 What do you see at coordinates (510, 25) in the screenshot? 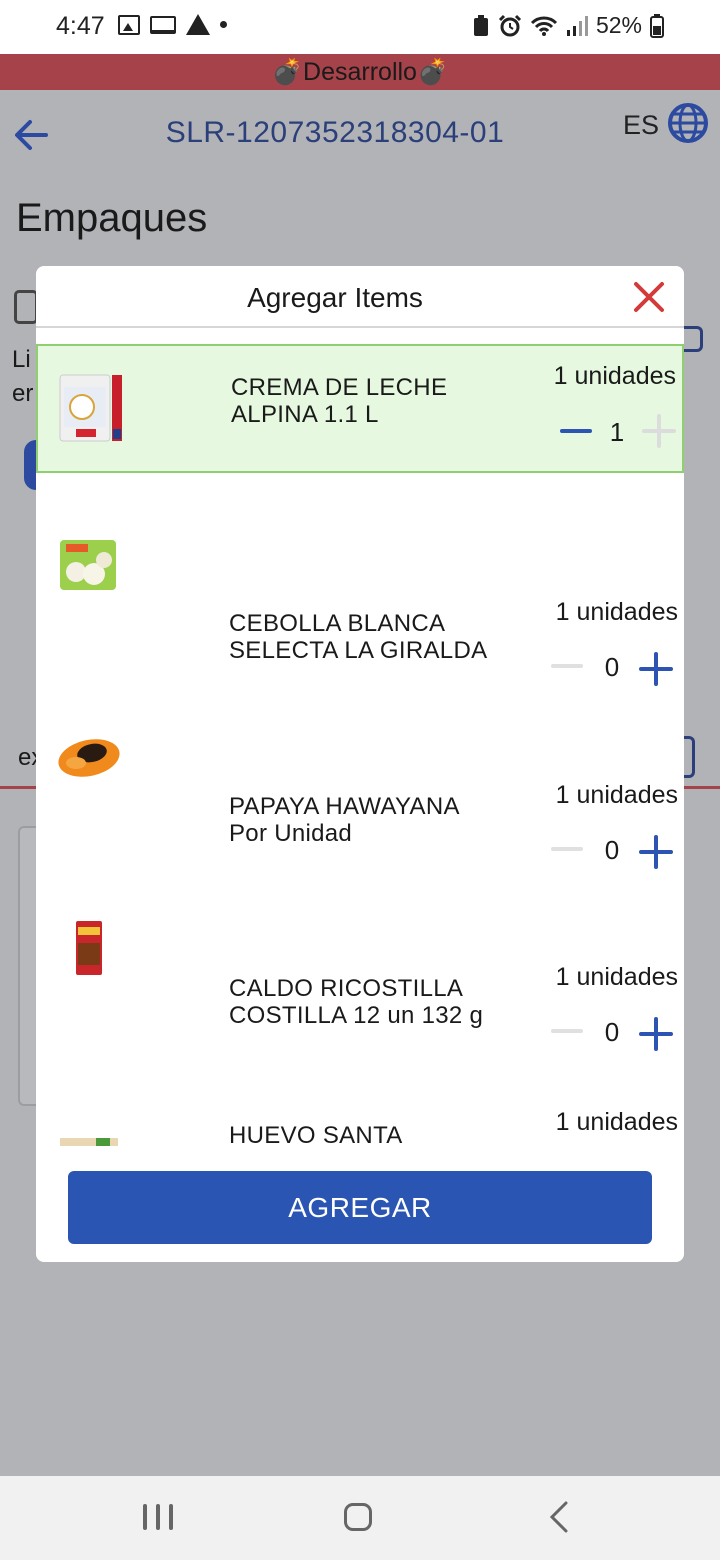
I see `alarm-icon` at bounding box center [510, 25].